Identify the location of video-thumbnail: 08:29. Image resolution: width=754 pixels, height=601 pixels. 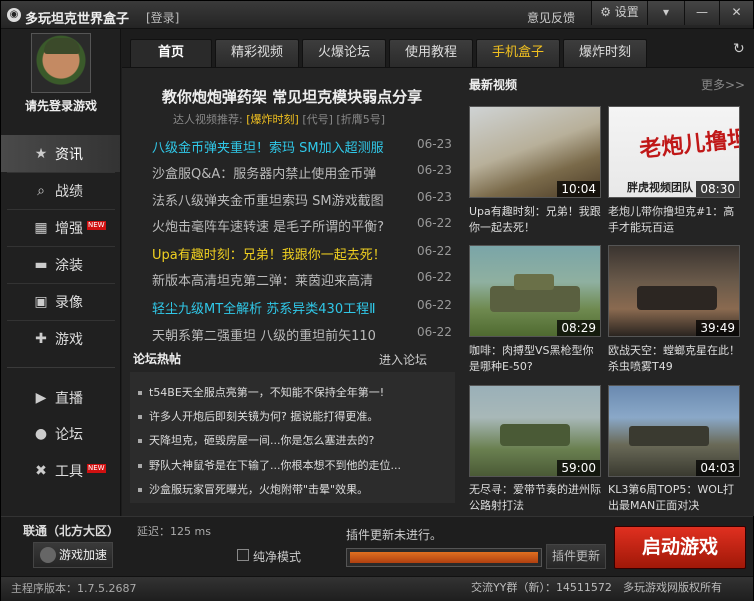
(535, 291).